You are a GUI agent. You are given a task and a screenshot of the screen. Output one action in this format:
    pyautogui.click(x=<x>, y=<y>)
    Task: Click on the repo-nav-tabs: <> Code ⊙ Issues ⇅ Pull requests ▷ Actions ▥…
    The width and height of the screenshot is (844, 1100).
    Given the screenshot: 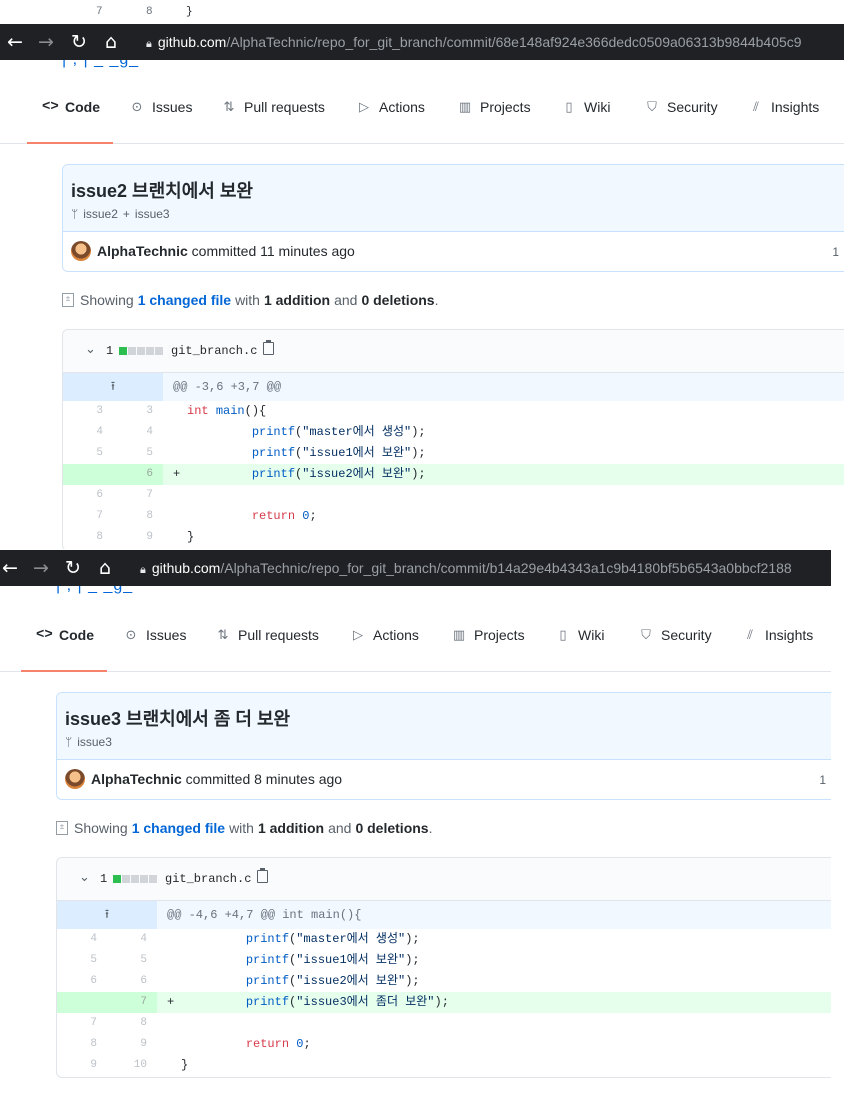 What is the action you would take?
    pyautogui.click(x=415, y=635)
    